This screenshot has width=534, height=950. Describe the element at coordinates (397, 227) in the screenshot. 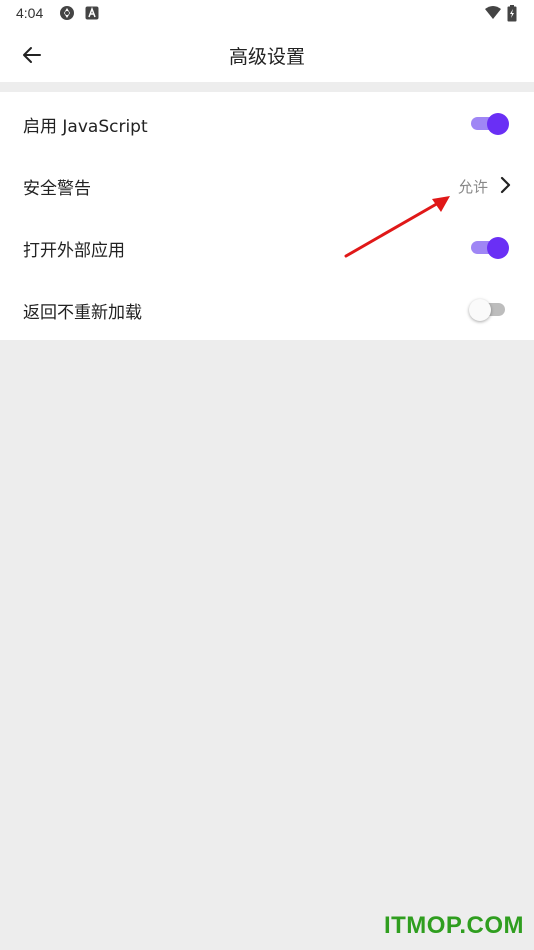

I see `annotation-arrow-icon` at that location.